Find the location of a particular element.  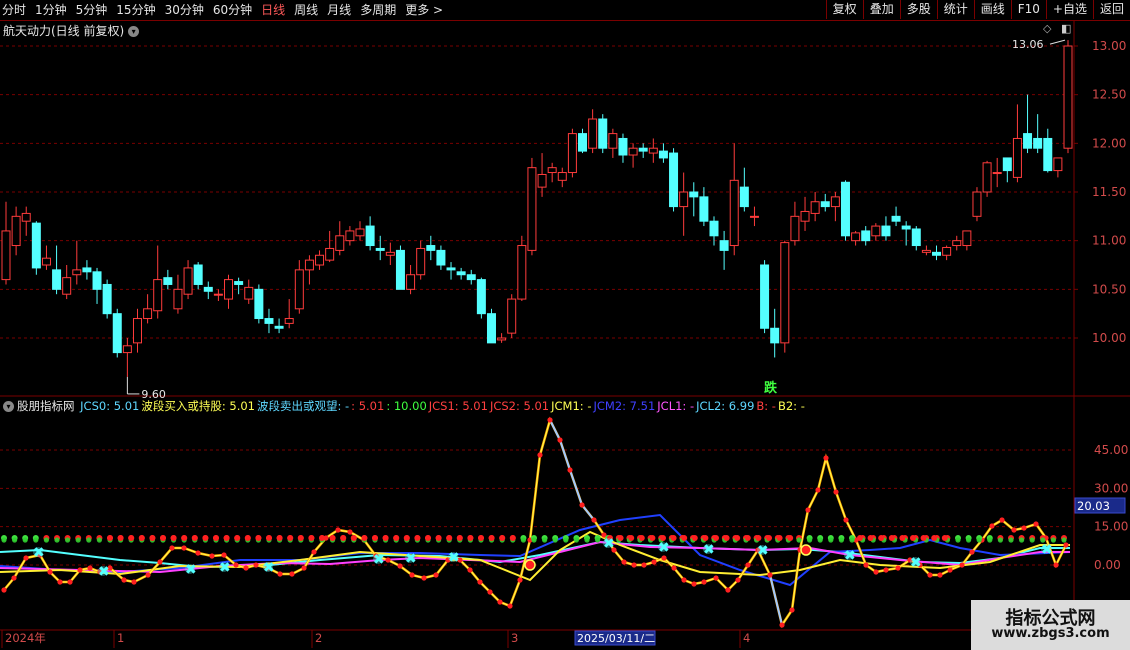

watermark-url: www.zbgs3.com is located at coordinates (1050, 633).